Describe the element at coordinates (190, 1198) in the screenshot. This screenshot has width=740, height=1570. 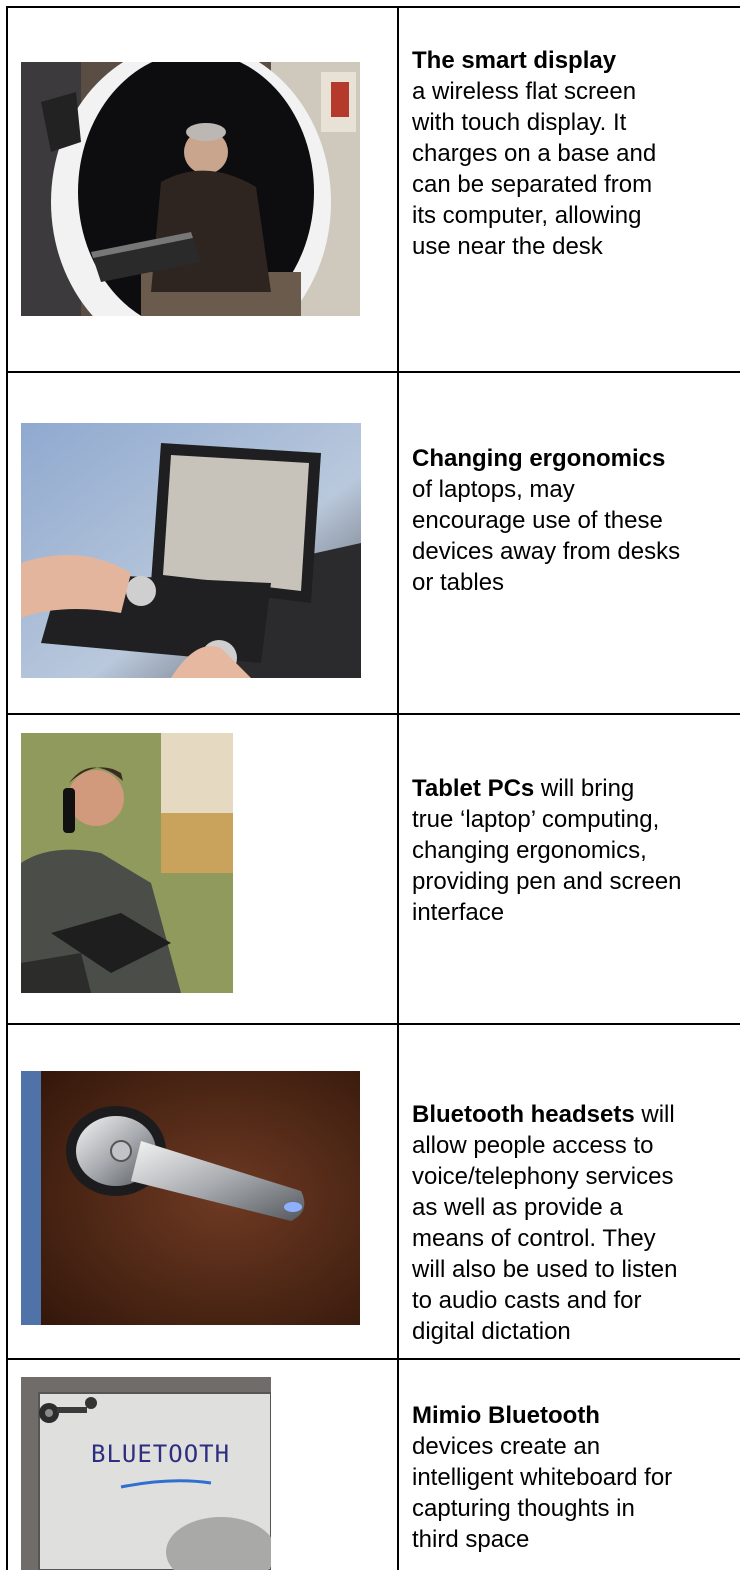
I see `bluetooth-headset-photo` at that location.